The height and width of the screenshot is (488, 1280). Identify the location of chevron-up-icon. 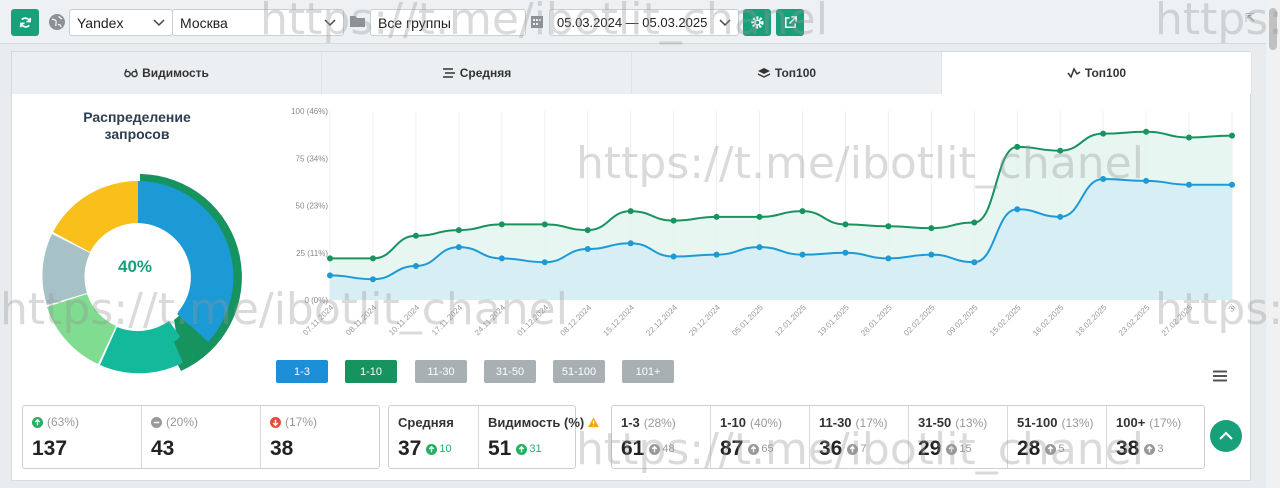
(1226, 435).